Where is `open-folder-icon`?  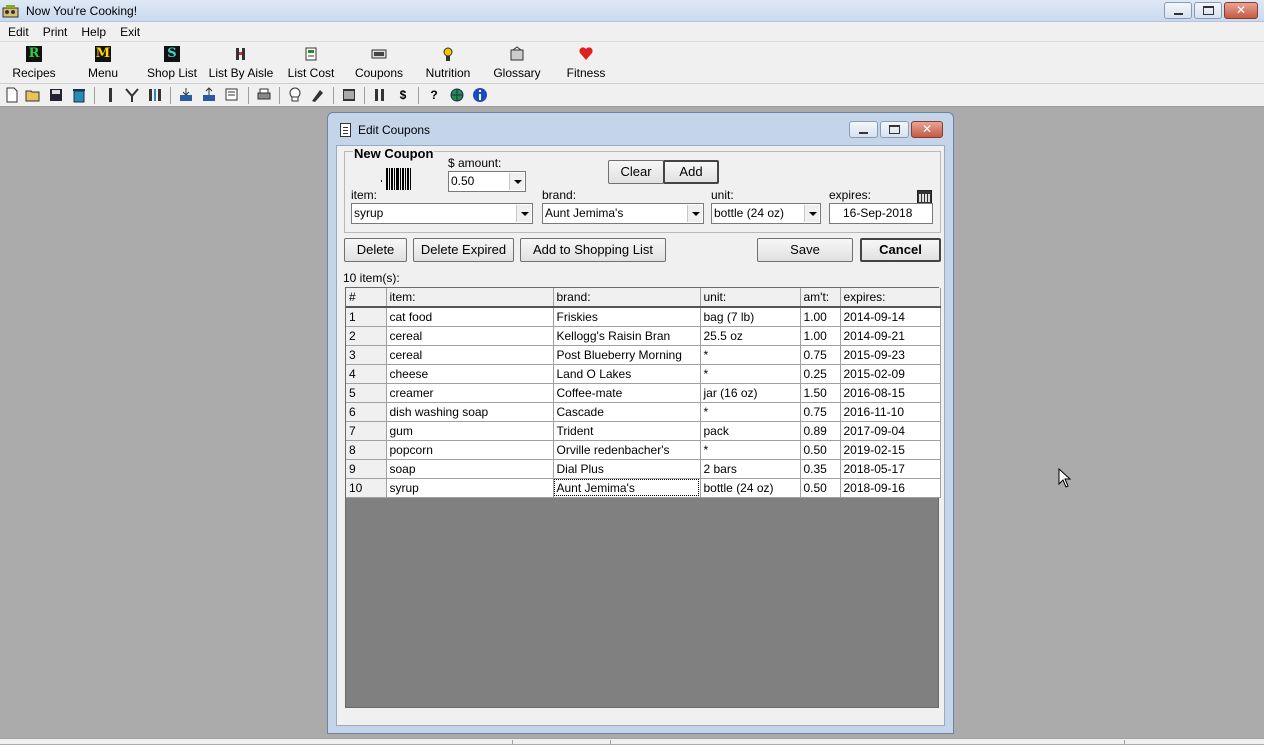 open-folder-icon is located at coordinates (33, 95).